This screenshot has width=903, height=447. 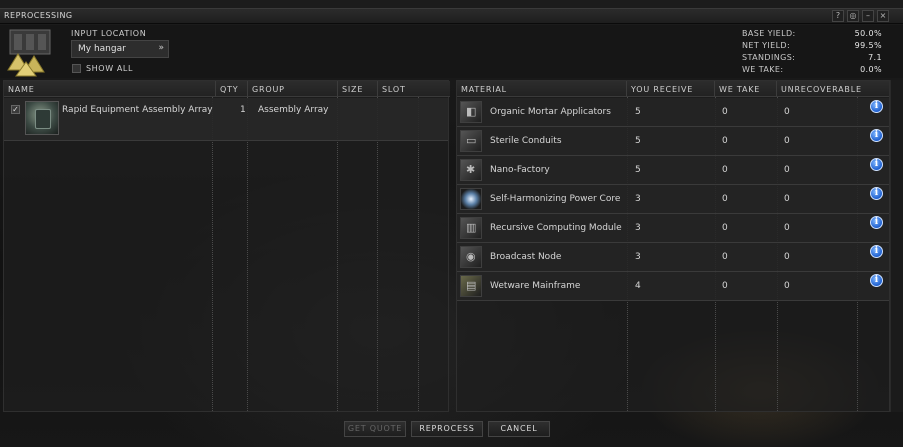 What do you see at coordinates (746, 89) in the screenshot?
I see `column-header-we-take: WE TAKE` at bounding box center [746, 89].